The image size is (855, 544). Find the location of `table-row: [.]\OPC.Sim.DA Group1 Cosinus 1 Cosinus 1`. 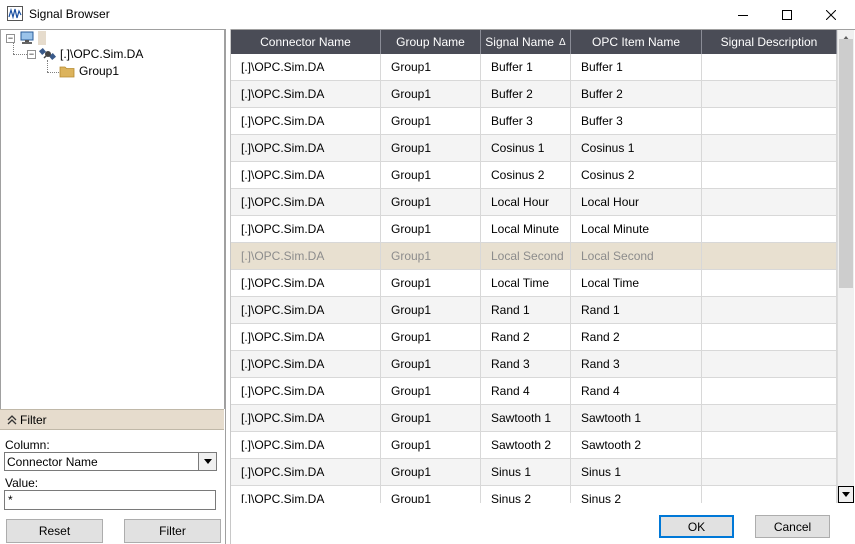

table-row: [.]\OPC.Sim.DA Group1 Cosinus 1 Cosinus 1 is located at coordinates (534, 148).